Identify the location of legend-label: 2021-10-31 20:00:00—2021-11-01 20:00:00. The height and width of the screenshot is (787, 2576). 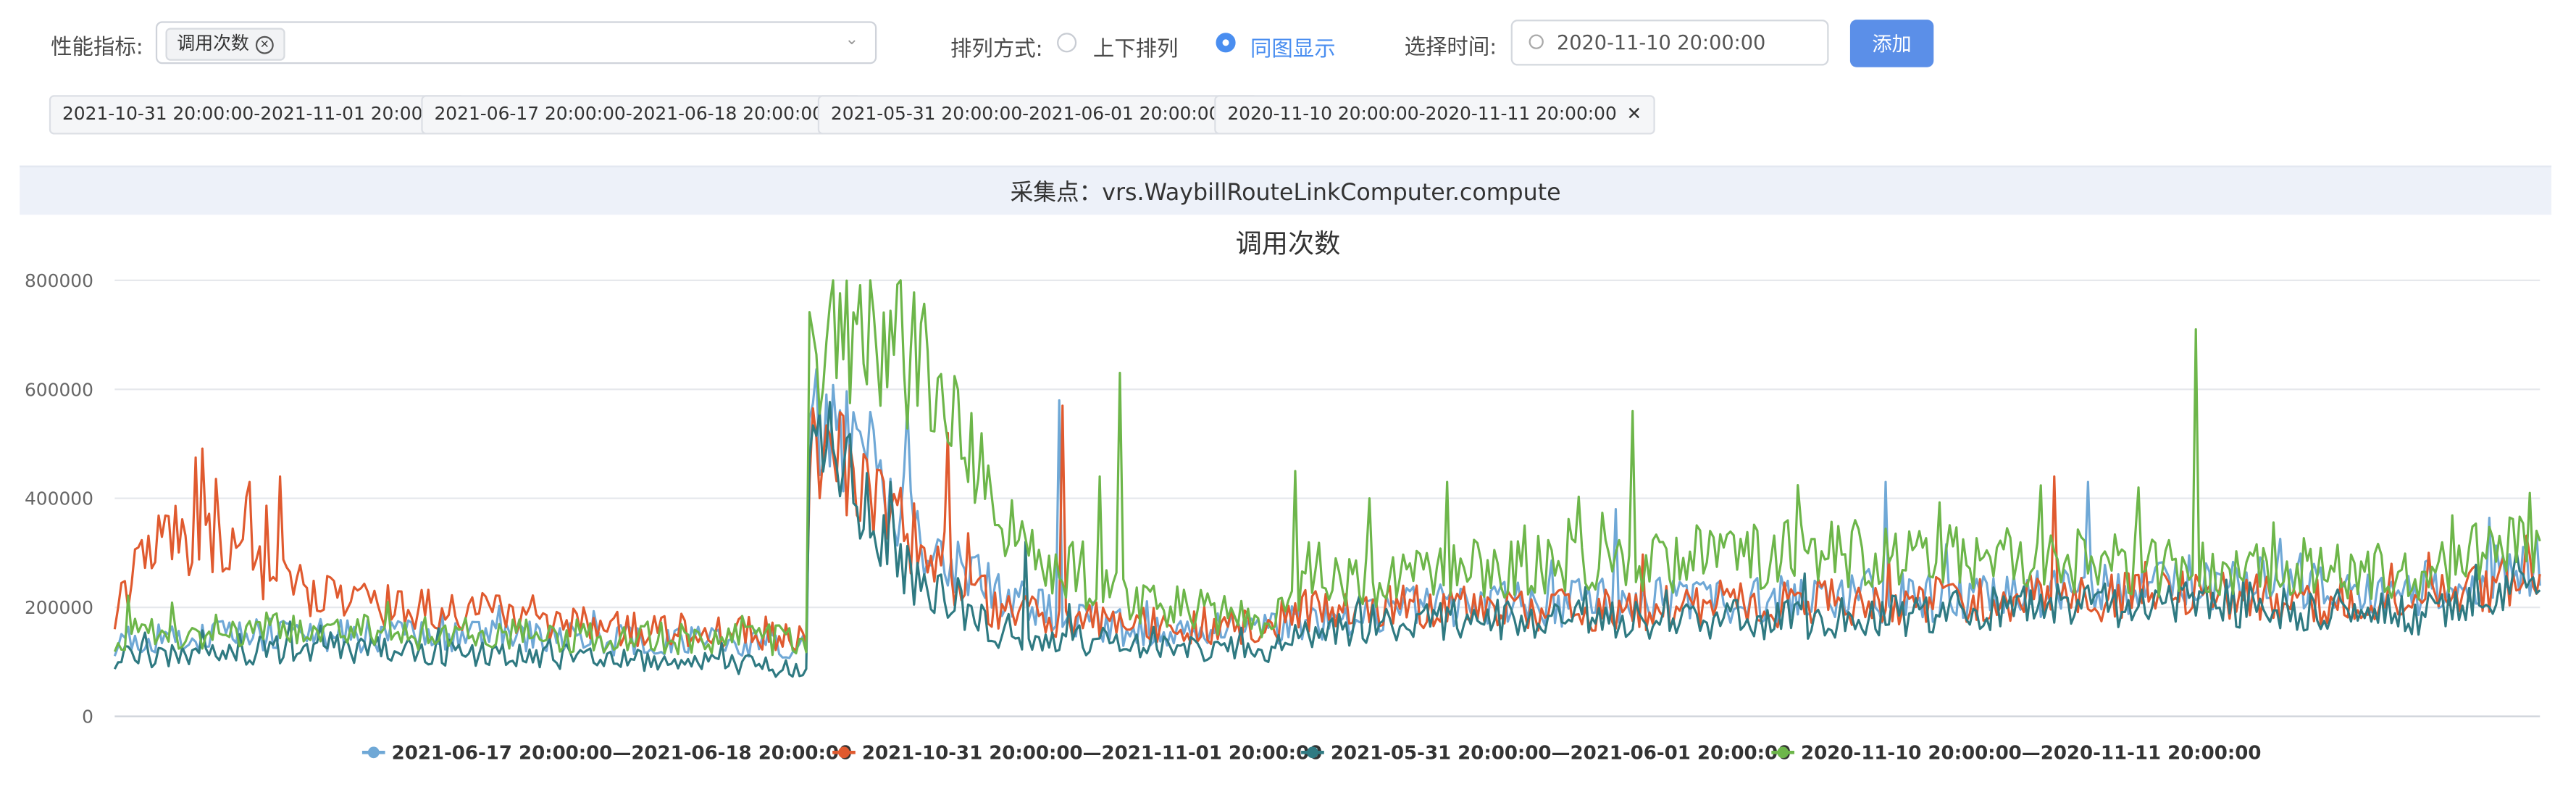
(1092, 753).